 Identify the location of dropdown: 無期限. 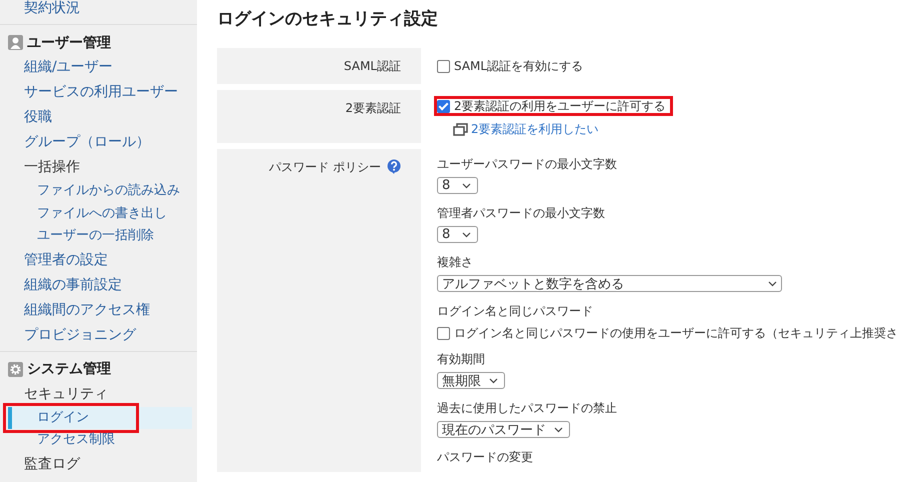
(471, 380).